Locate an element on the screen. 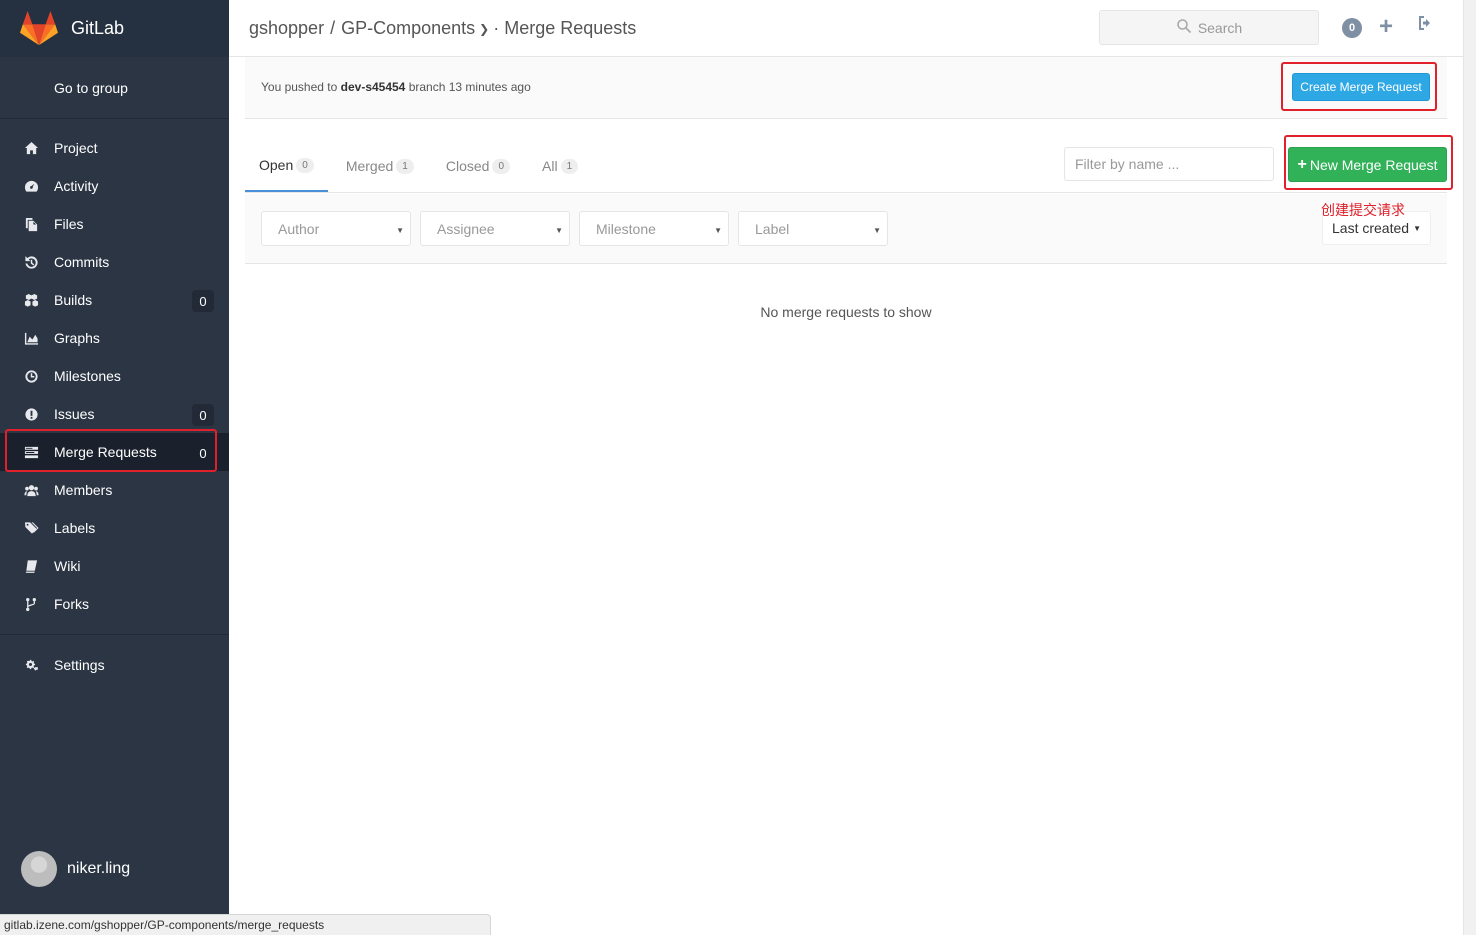  tab-closed: Closed 0 is located at coordinates (478, 166).